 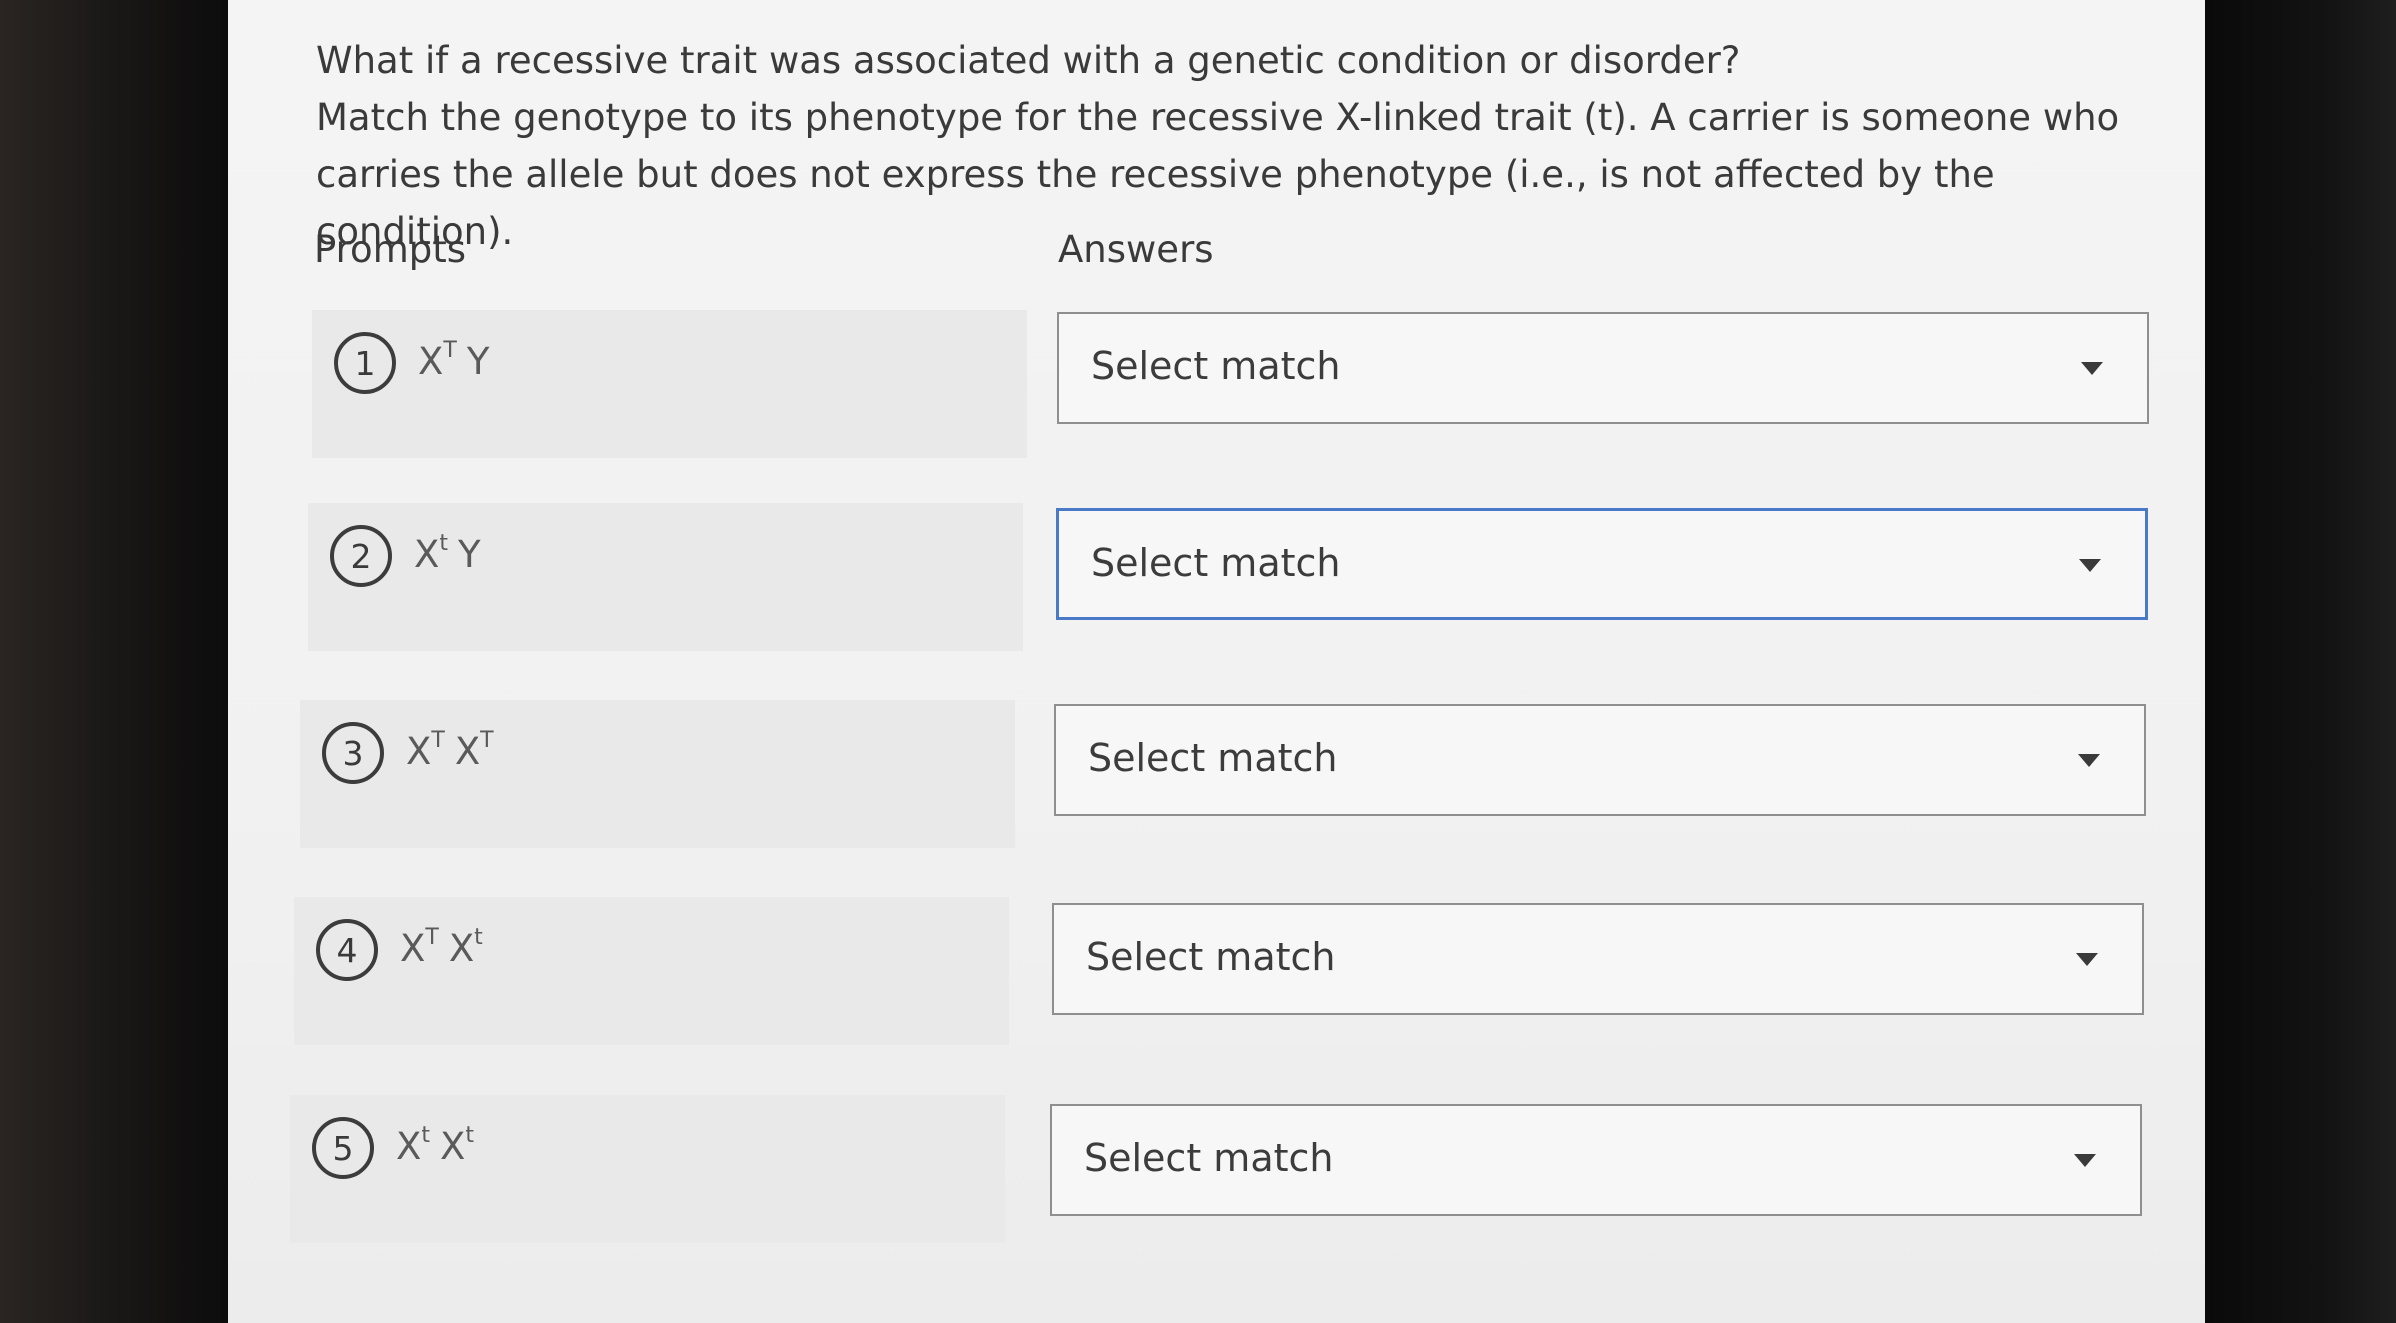 I want to click on genotype-label: XT XT, so click(x=450, y=750).